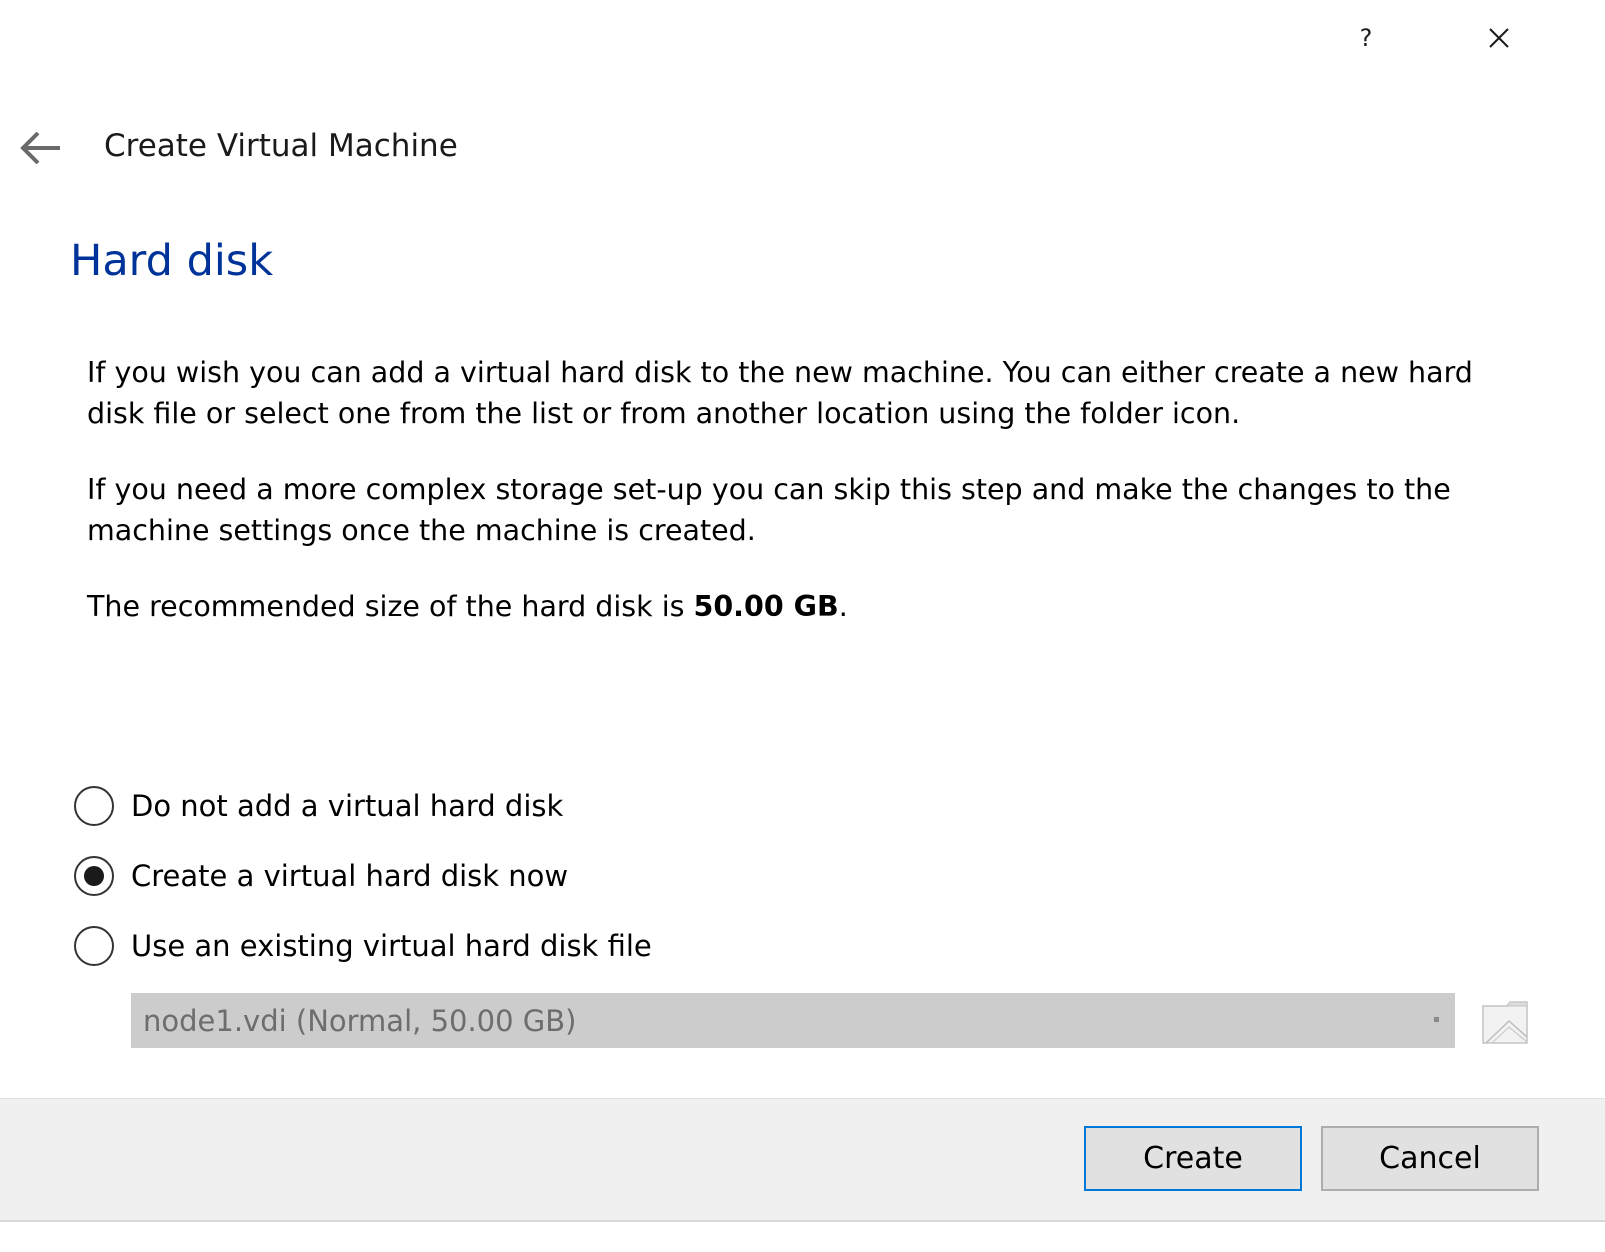  Describe the element at coordinates (347, 806) in the screenshot. I see `radio-label: Do not add a virtual hard disk` at that location.